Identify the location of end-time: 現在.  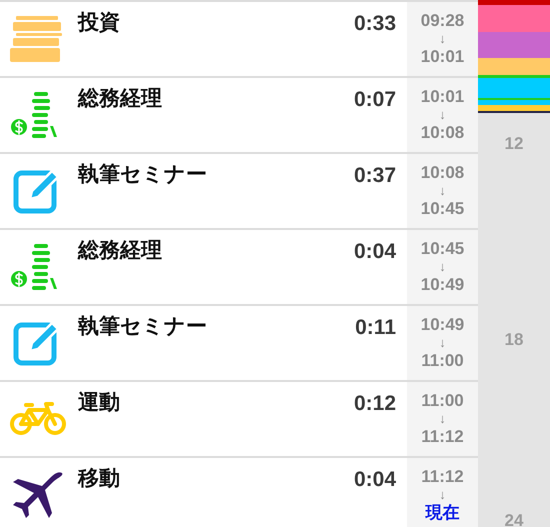
(443, 513).